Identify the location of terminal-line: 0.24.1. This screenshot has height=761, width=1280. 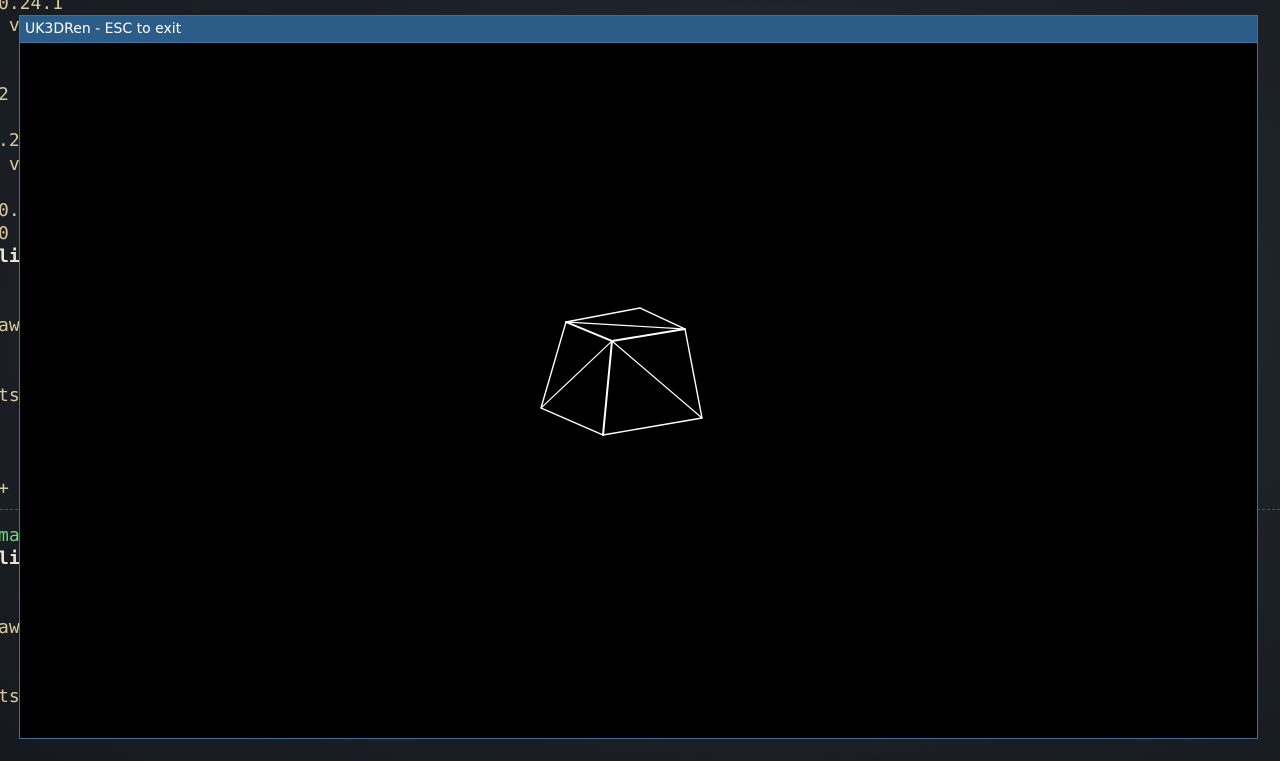
(32, 7).